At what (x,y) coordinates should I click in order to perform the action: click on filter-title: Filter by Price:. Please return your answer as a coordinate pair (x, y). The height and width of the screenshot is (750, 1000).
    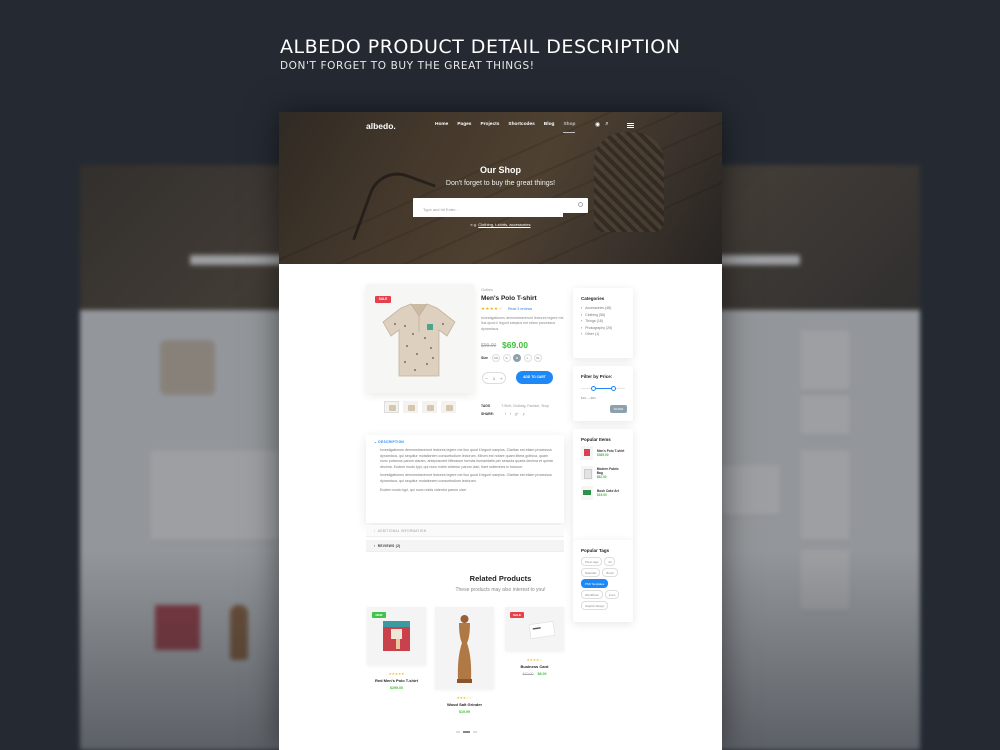
    Looking at the image, I should click on (597, 376).